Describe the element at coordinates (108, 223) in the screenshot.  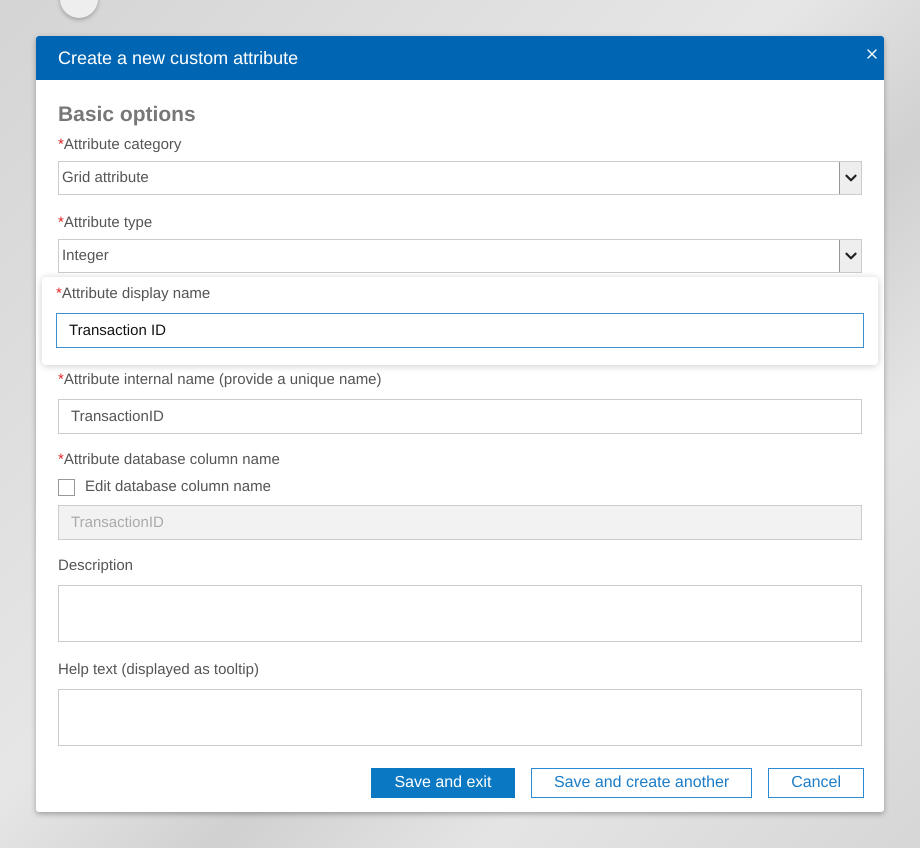
I see `field-label: Attribute type` at that location.